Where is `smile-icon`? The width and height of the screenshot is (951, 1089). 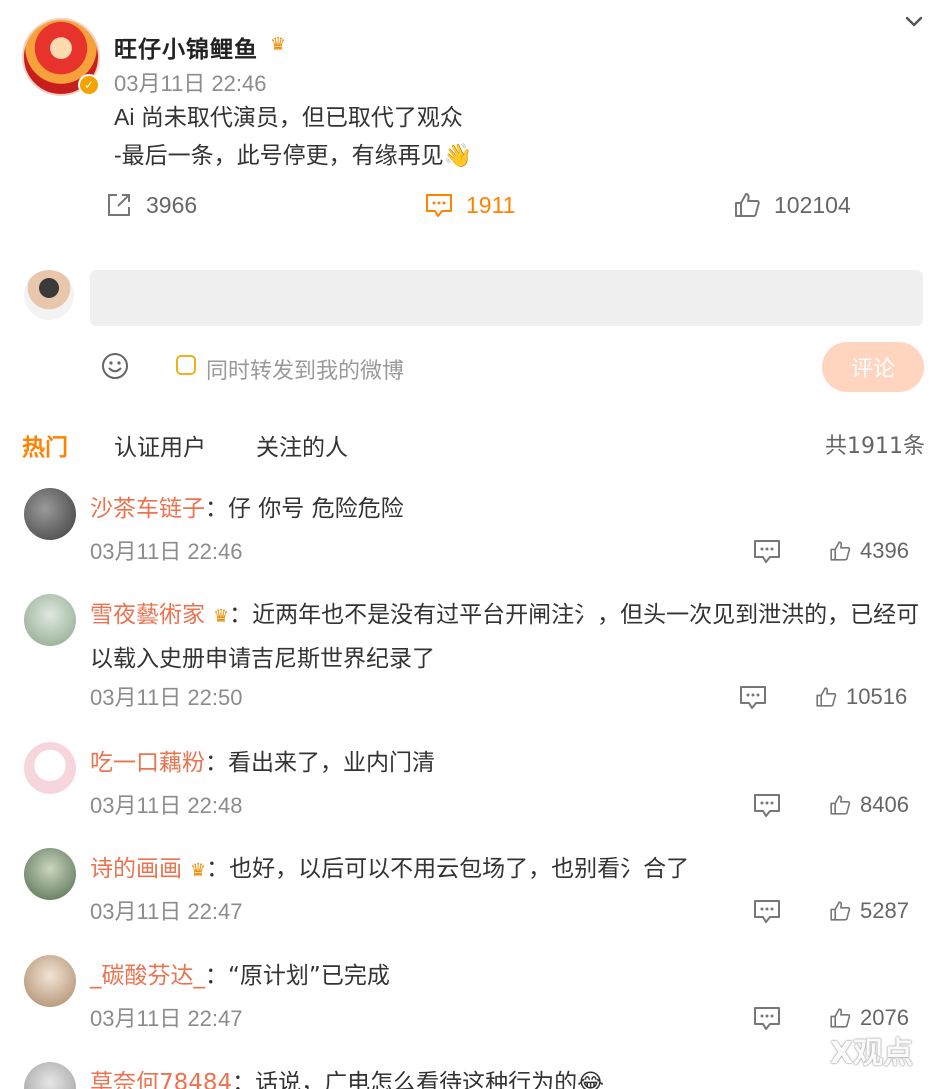 smile-icon is located at coordinates (115, 366).